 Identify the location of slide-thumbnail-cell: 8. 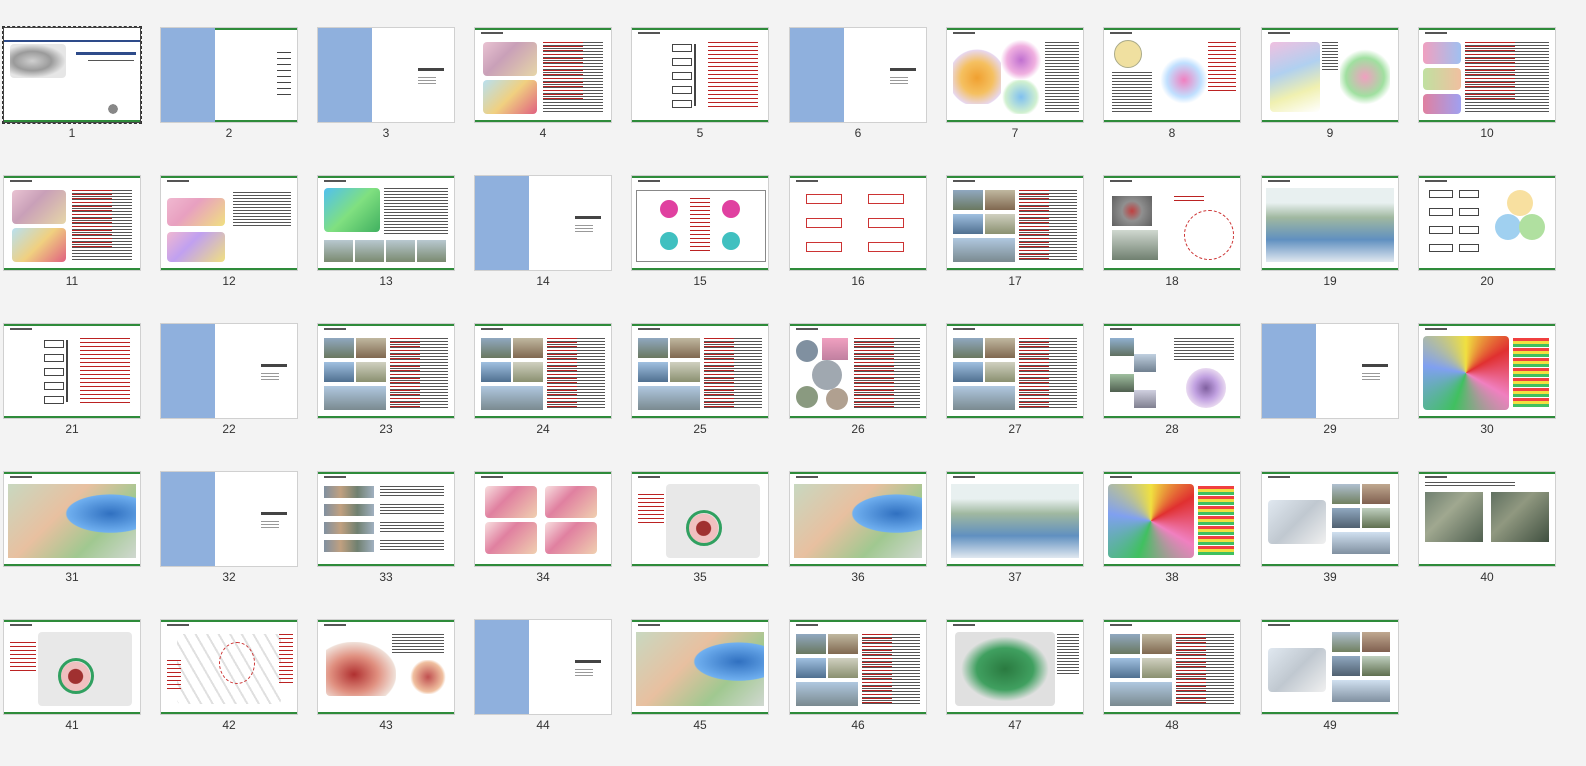
(1179, 90).